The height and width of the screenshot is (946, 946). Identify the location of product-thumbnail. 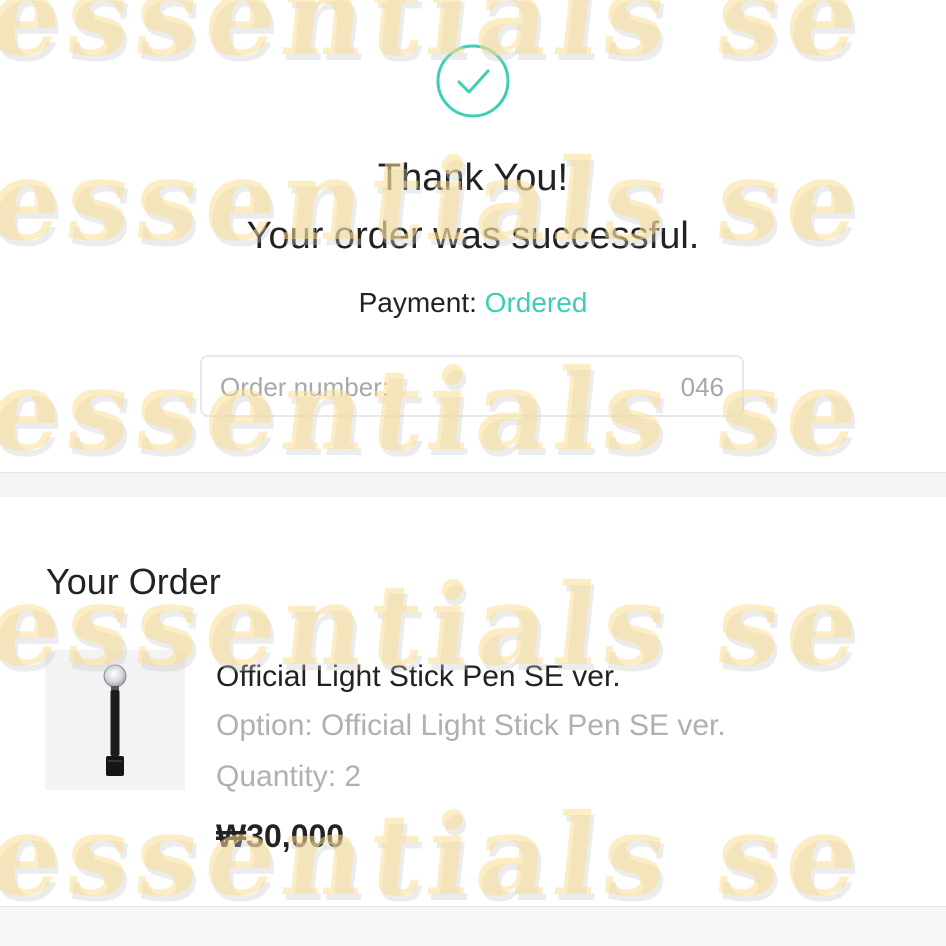
(115, 720).